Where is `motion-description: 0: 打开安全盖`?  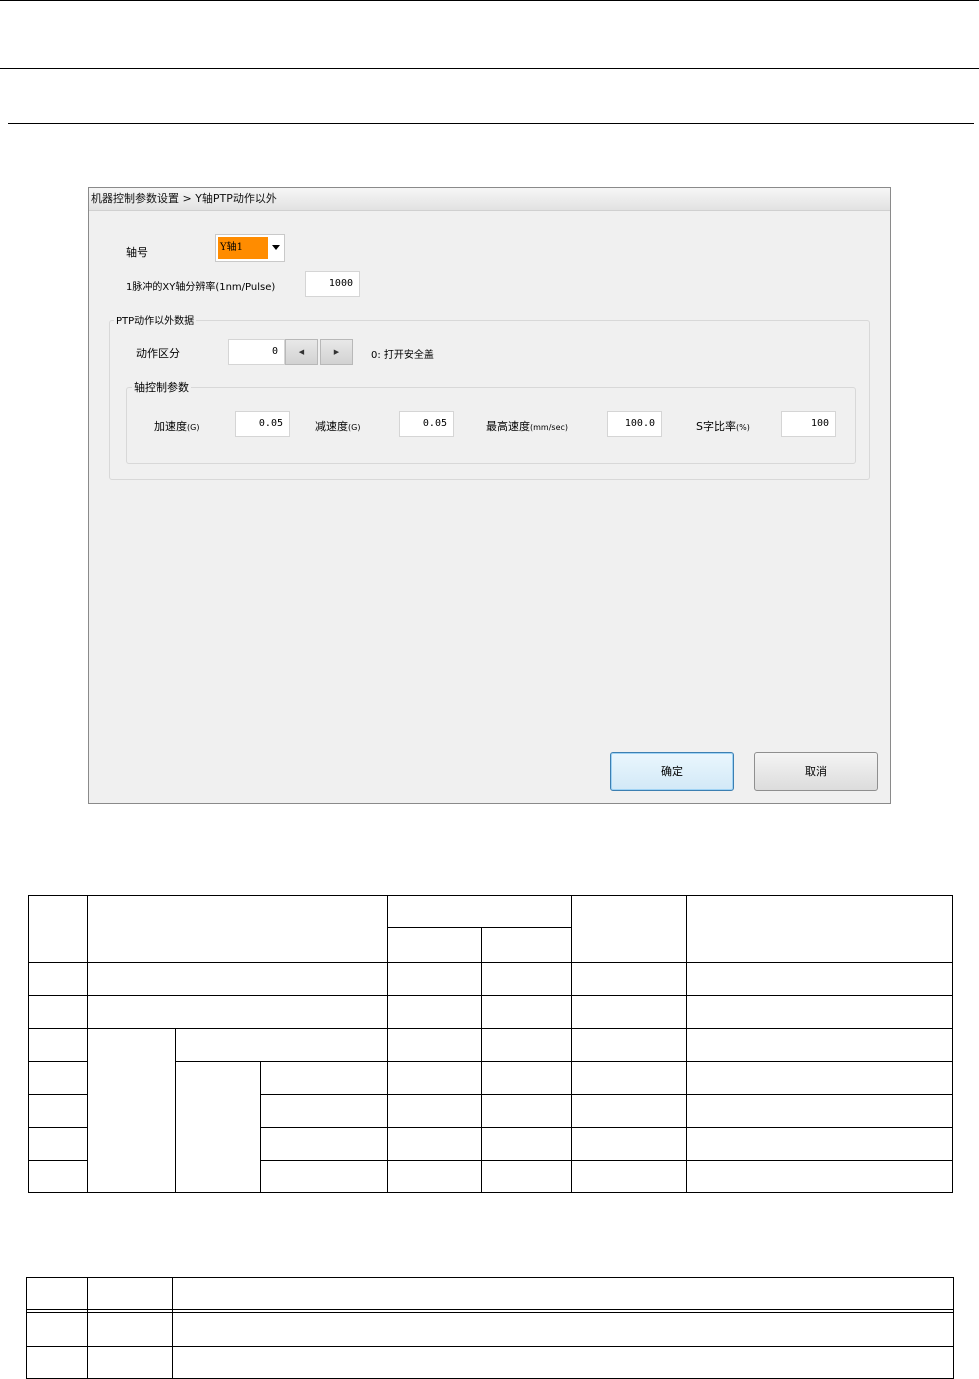 motion-description: 0: 打开安全盖 is located at coordinates (402, 355).